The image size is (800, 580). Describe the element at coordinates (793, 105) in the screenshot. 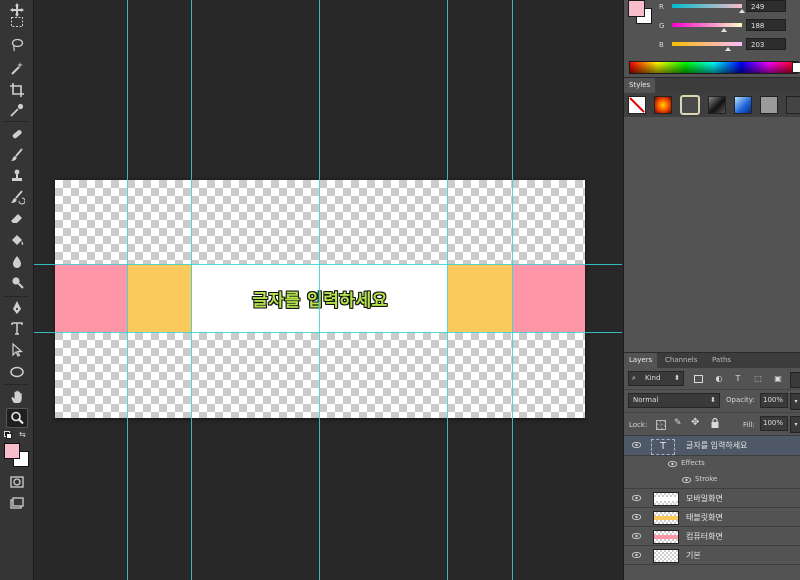

I see `style-dark-gray` at that location.